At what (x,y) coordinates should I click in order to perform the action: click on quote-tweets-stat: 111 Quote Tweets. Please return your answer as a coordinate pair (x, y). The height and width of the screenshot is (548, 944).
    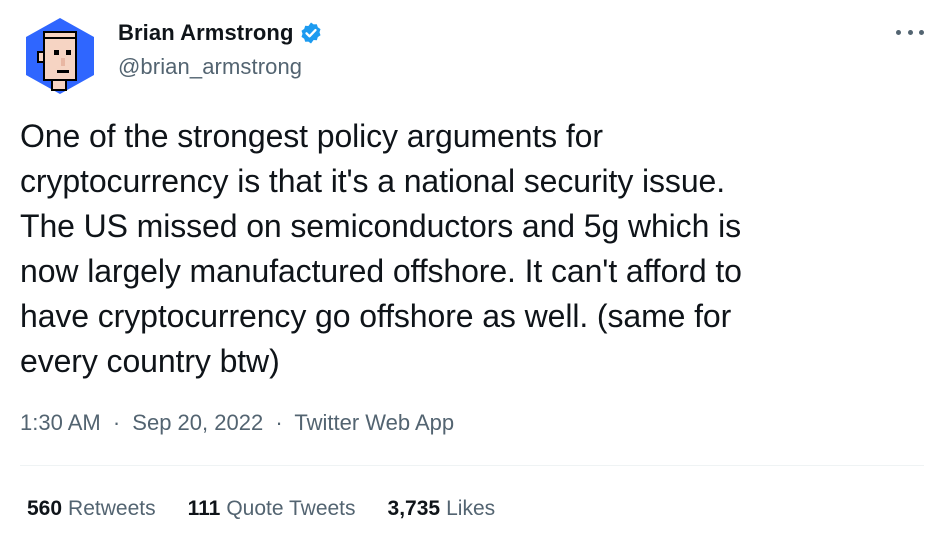
    Looking at the image, I should click on (272, 509).